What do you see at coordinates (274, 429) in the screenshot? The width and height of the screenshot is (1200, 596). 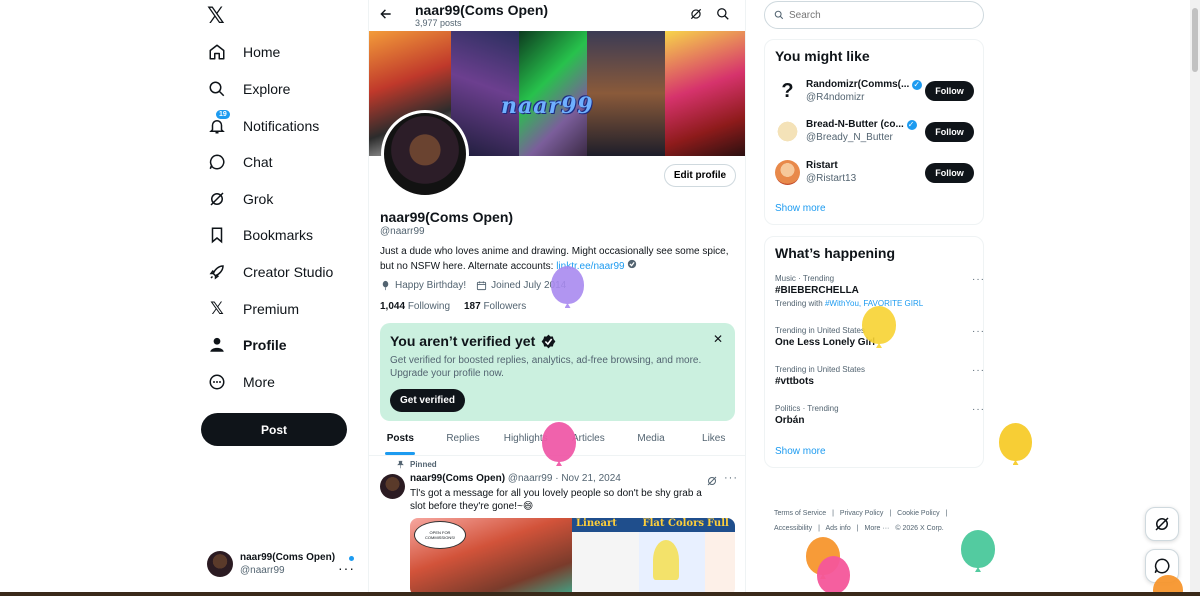 I see `post-button: Post` at bounding box center [274, 429].